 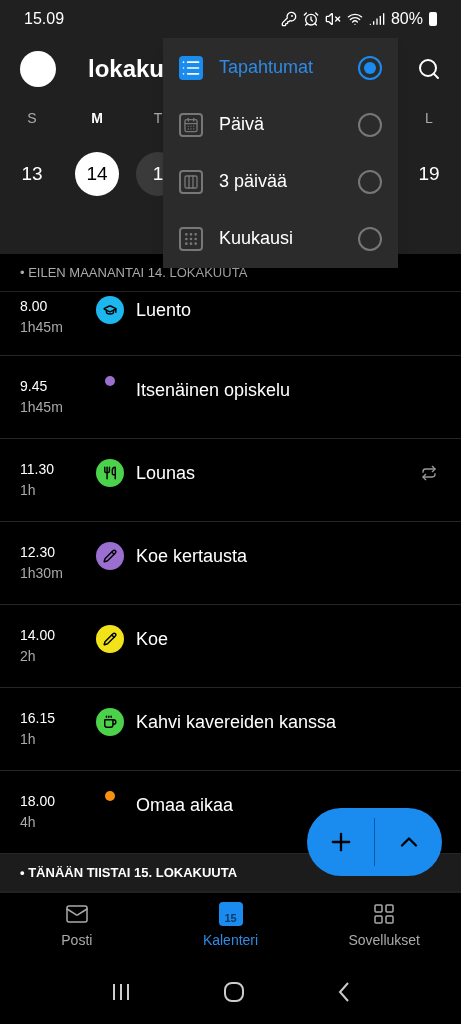 What do you see at coordinates (166, 473) in the screenshot?
I see `event-title: Lounas` at bounding box center [166, 473].